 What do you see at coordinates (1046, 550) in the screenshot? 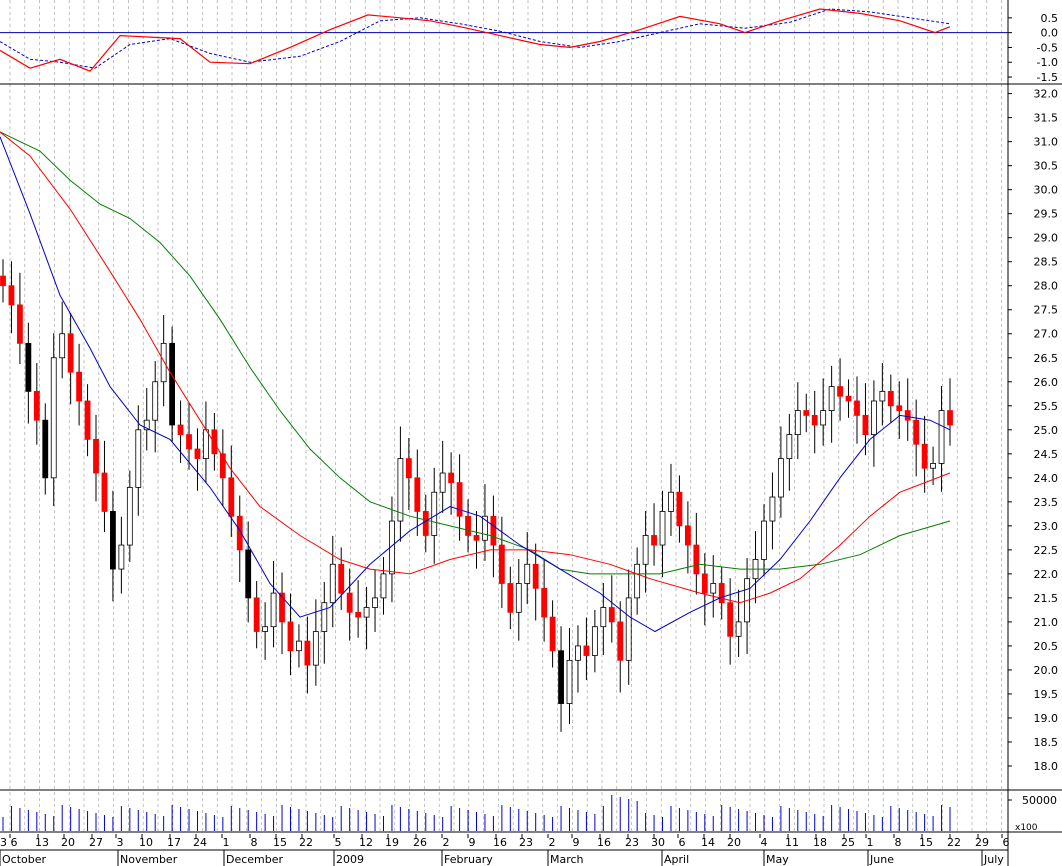
I see `price-tick-label: 22.5` at bounding box center [1046, 550].